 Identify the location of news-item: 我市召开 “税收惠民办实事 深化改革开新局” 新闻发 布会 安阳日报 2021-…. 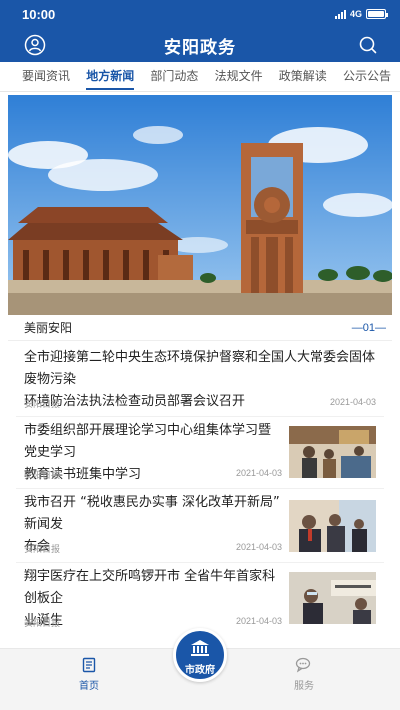
(200, 527).